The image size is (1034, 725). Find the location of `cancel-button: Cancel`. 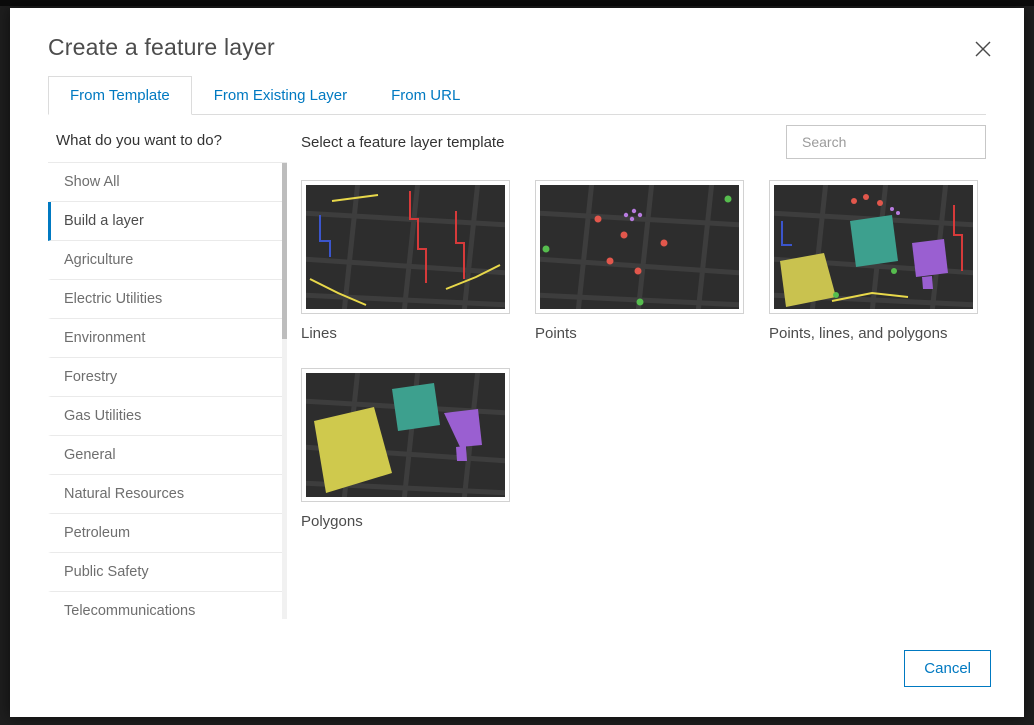

cancel-button: Cancel is located at coordinates (947, 668).